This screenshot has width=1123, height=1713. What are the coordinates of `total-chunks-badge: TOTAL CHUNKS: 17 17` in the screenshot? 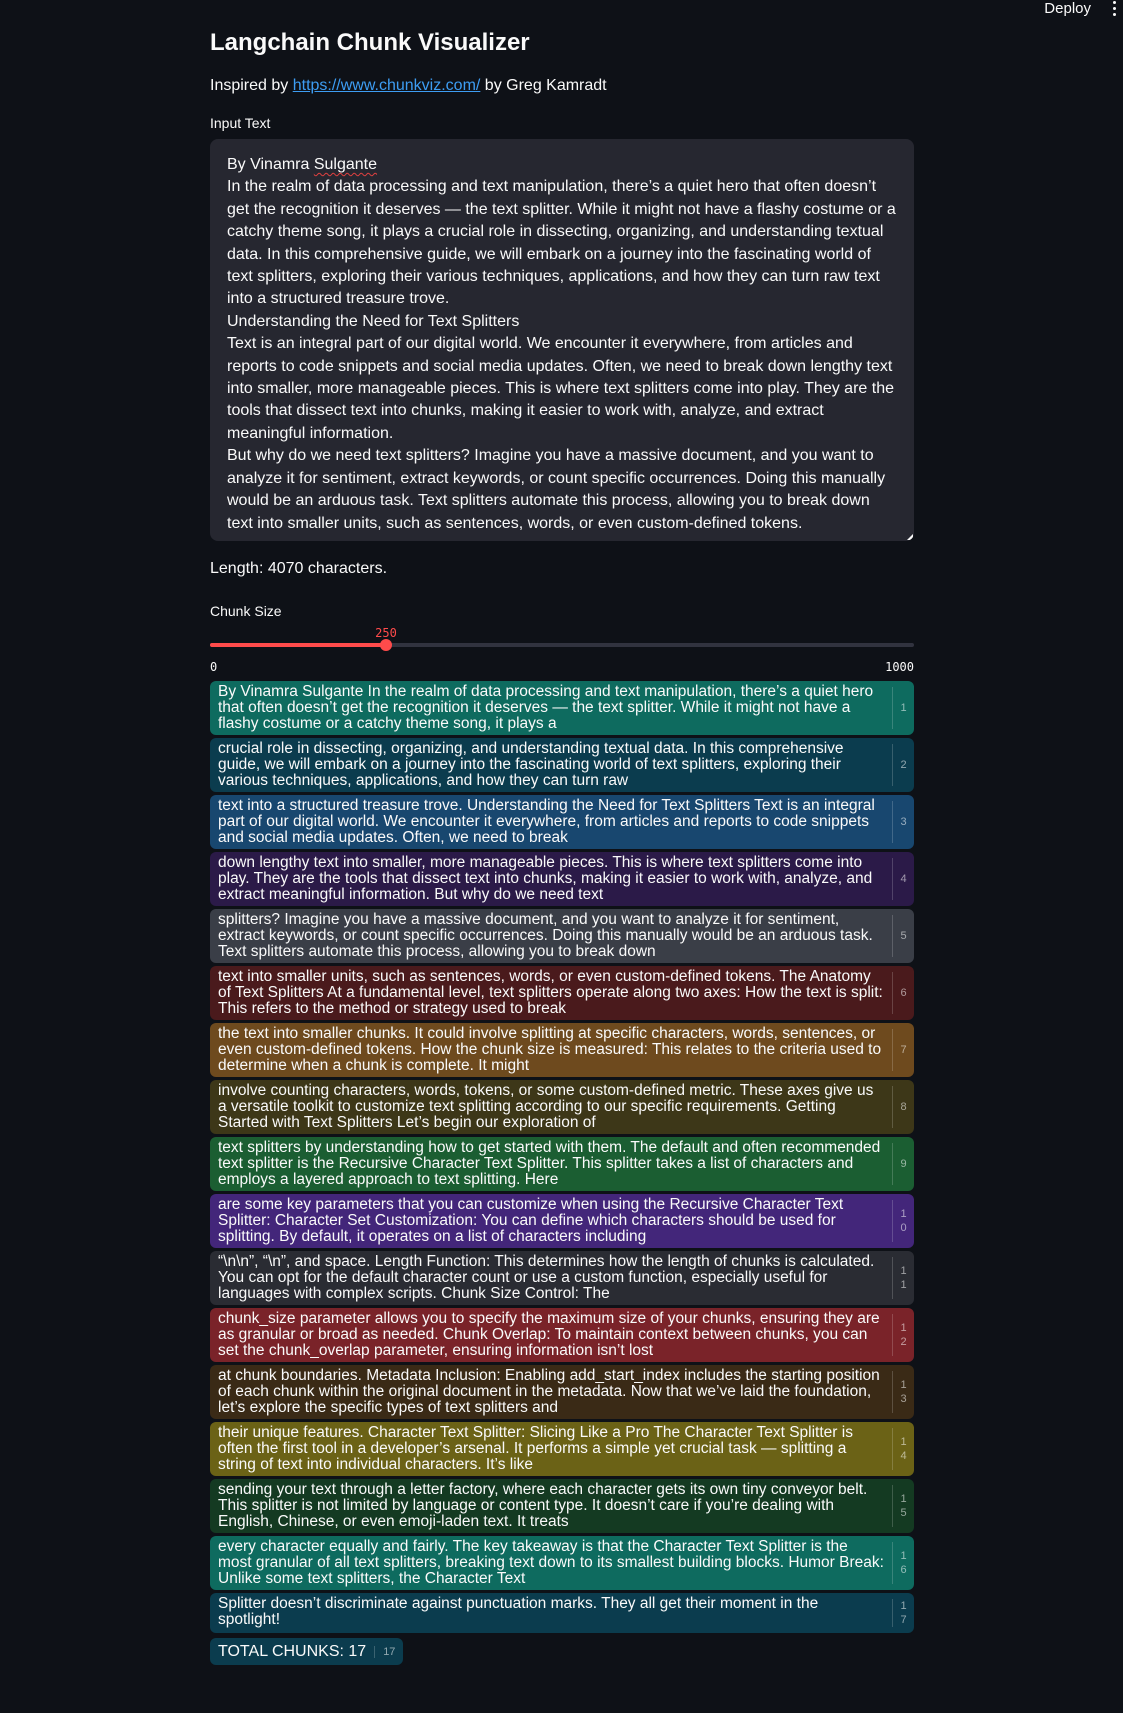 It's located at (307, 1651).